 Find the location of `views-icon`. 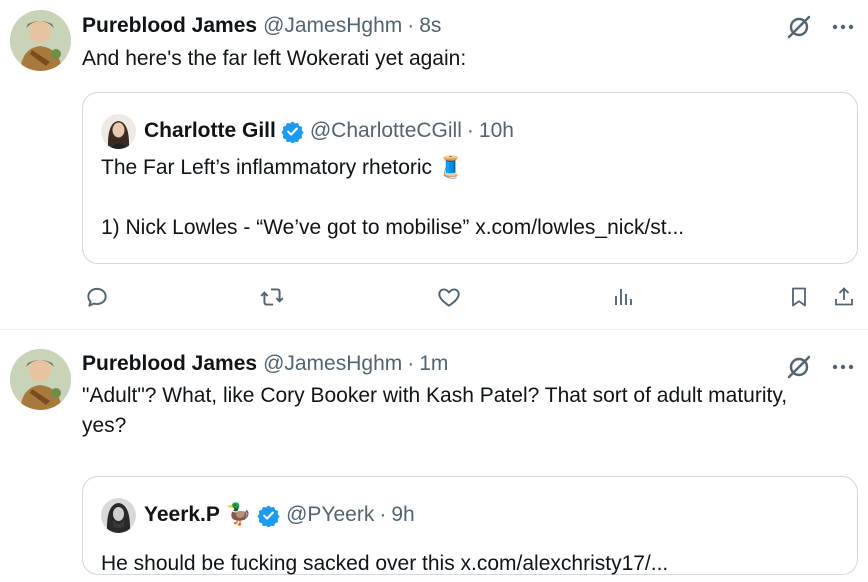

views-icon is located at coordinates (623, 297).